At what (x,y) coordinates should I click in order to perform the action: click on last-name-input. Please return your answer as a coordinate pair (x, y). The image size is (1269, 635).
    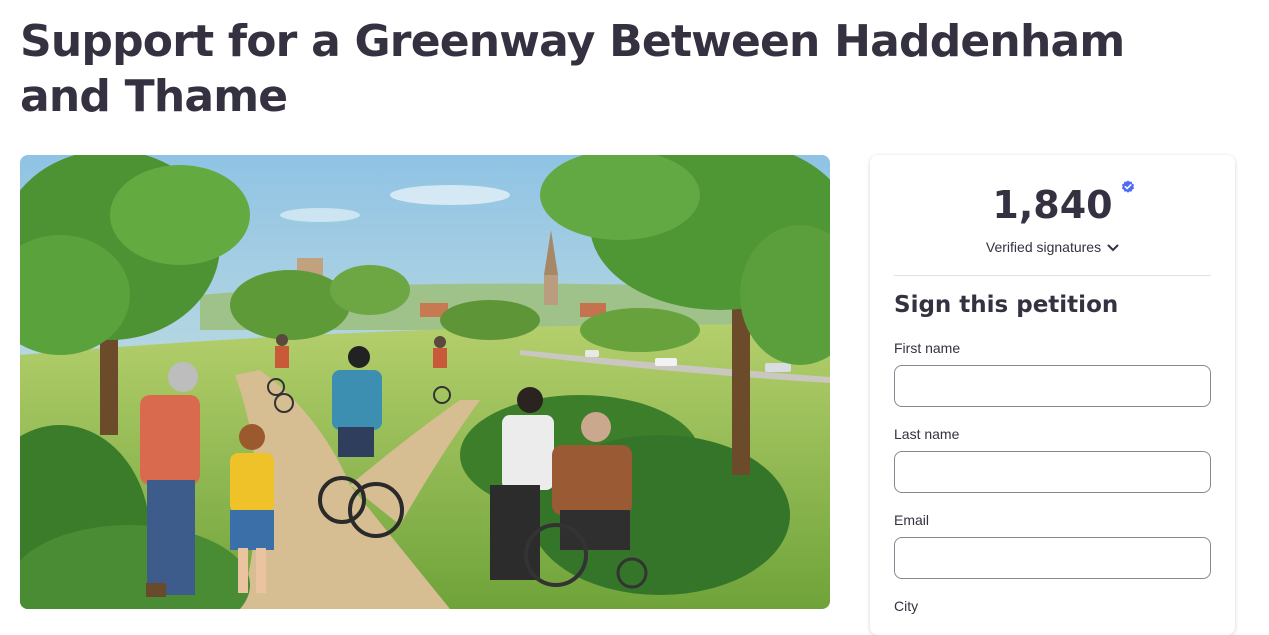
    Looking at the image, I should click on (1052, 472).